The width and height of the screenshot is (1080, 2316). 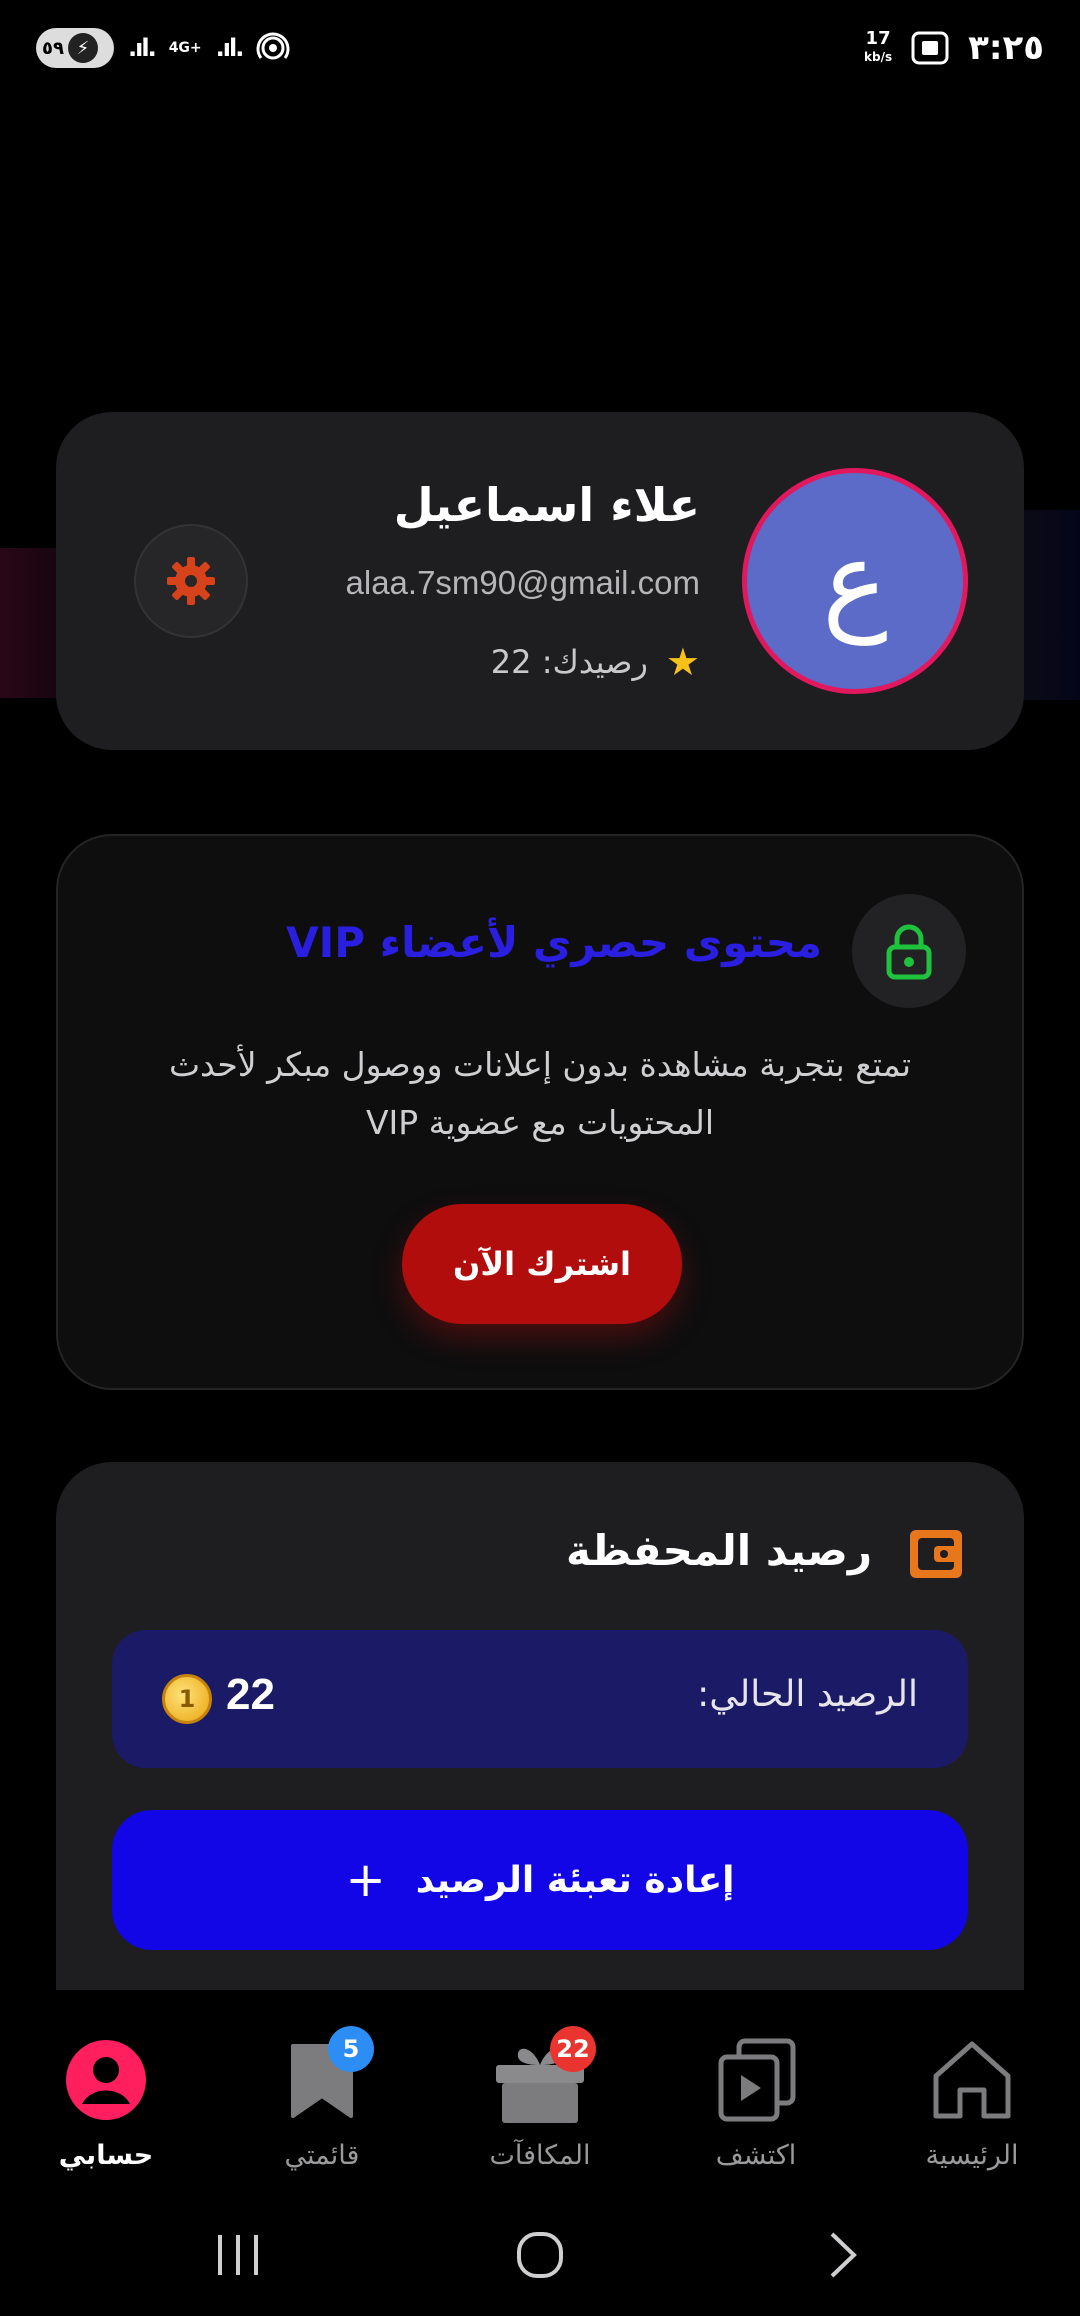 What do you see at coordinates (554, 942) in the screenshot?
I see `vip-title: محتوى حصري لأعضاء VIP` at bounding box center [554, 942].